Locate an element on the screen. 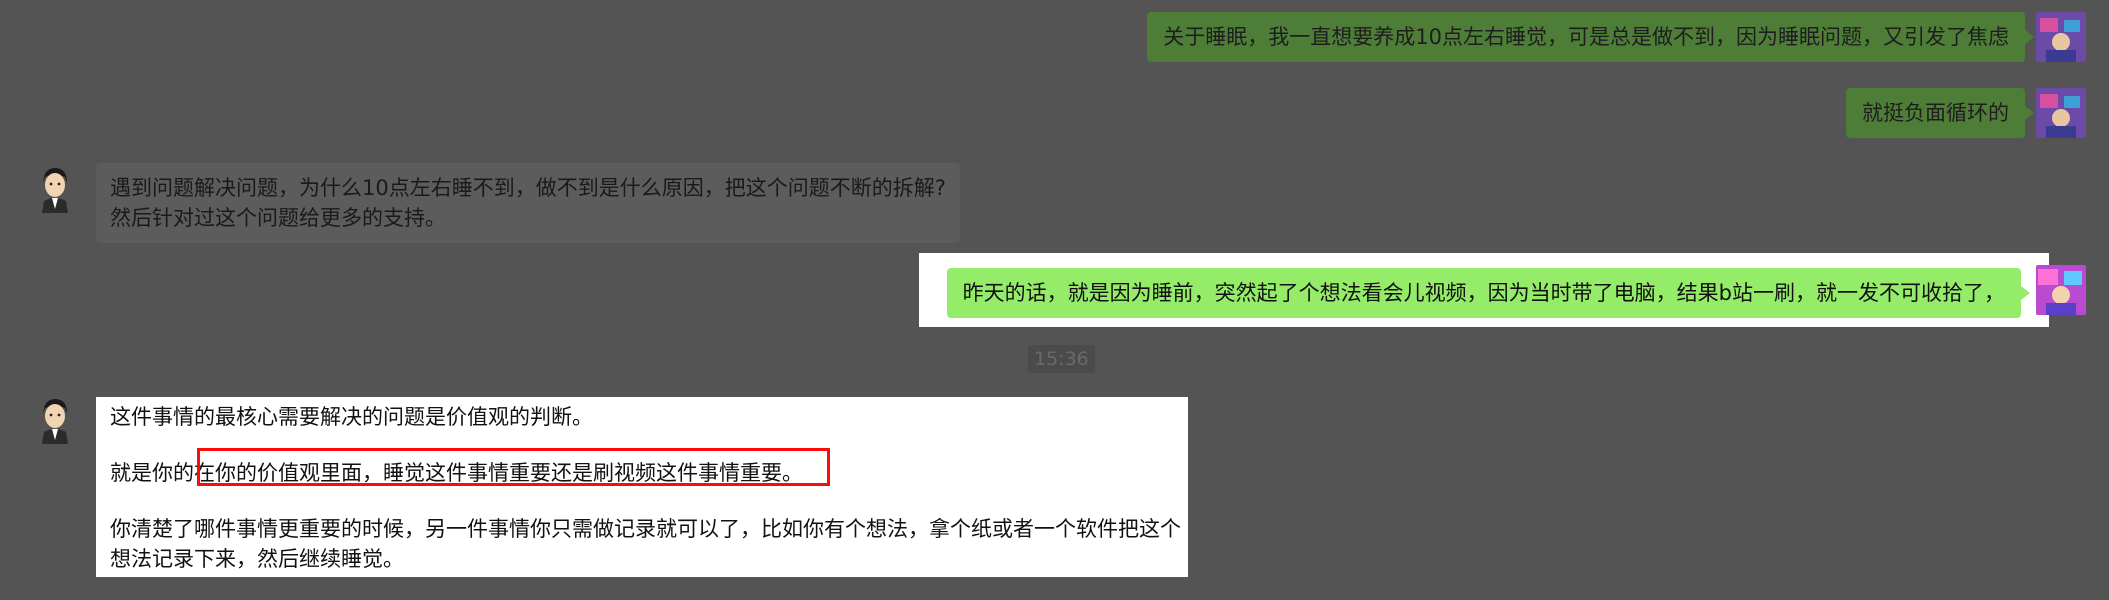 The height and width of the screenshot is (600, 2109). annotation-box is located at coordinates (513, 467).